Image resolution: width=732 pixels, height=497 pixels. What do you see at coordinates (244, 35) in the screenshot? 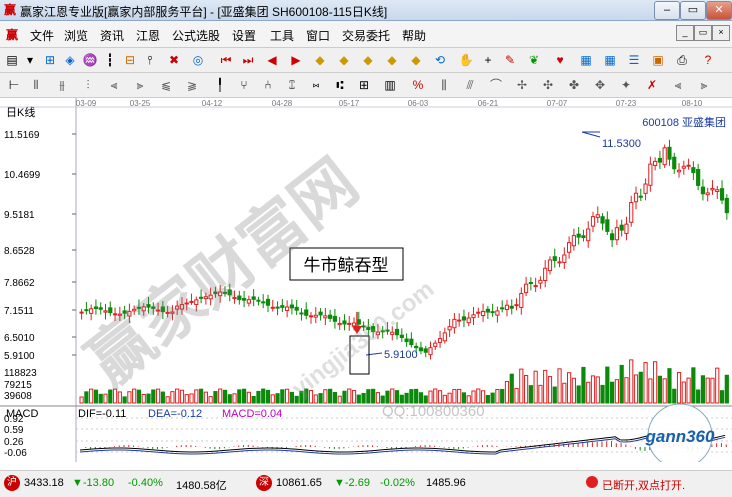
I see `menu-settings: 设置` at bounding box center [244, 35].